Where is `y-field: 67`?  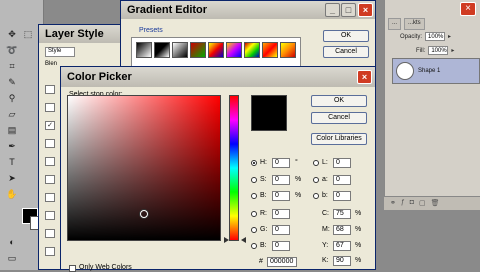
y-field: 67 is located at coordinates (342, 246).